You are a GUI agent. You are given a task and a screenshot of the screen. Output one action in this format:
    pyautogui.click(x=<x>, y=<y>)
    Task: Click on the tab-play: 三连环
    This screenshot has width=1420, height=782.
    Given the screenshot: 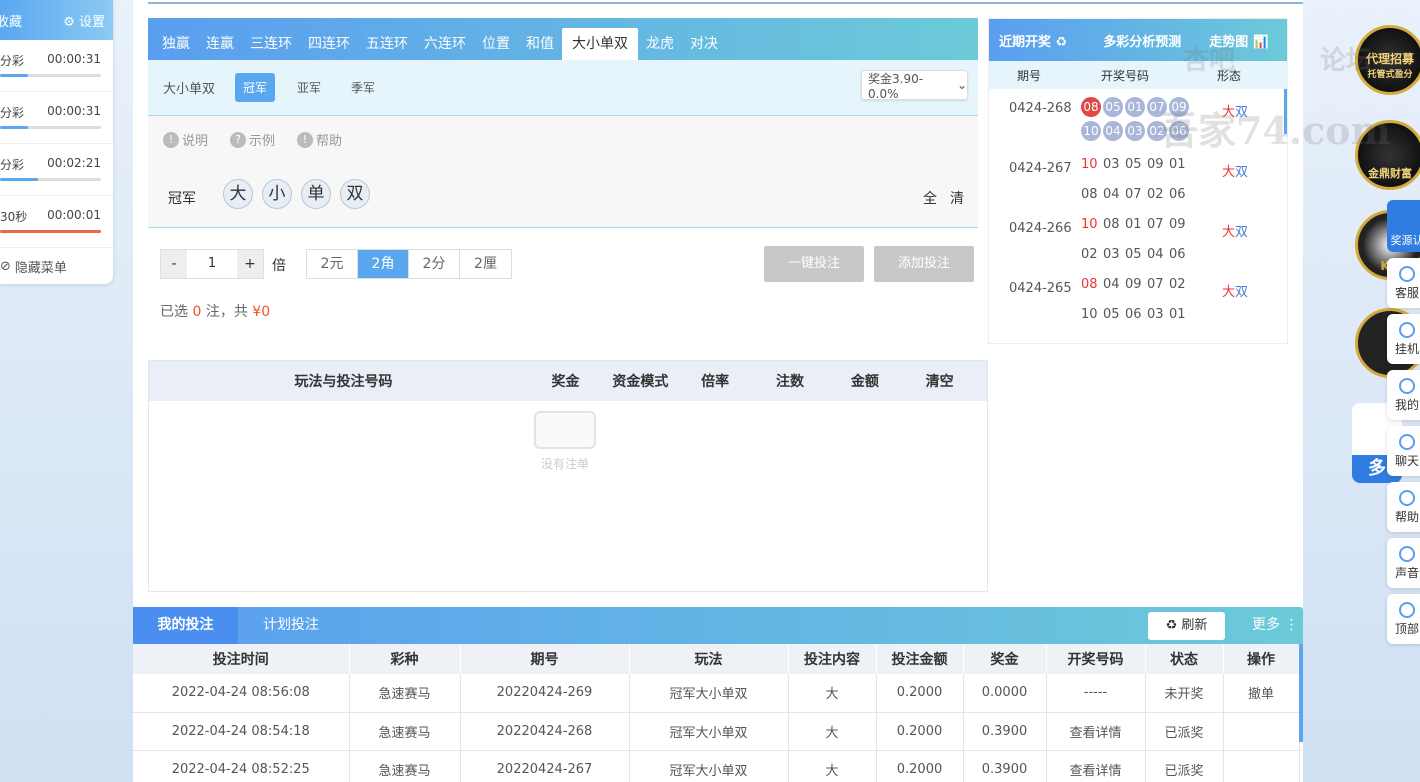 What is the action you would take?
    pyautogui.click(x=271, y=44)
    